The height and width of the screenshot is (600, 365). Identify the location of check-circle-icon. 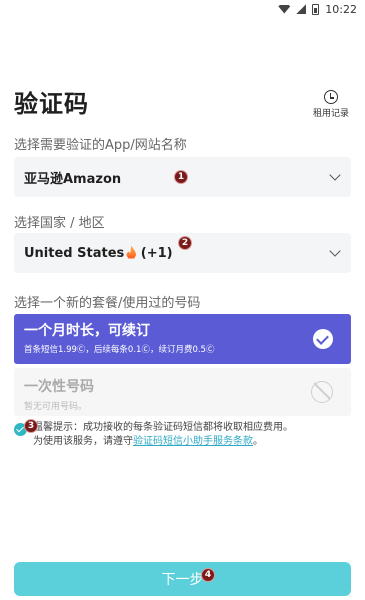
(323, 339).